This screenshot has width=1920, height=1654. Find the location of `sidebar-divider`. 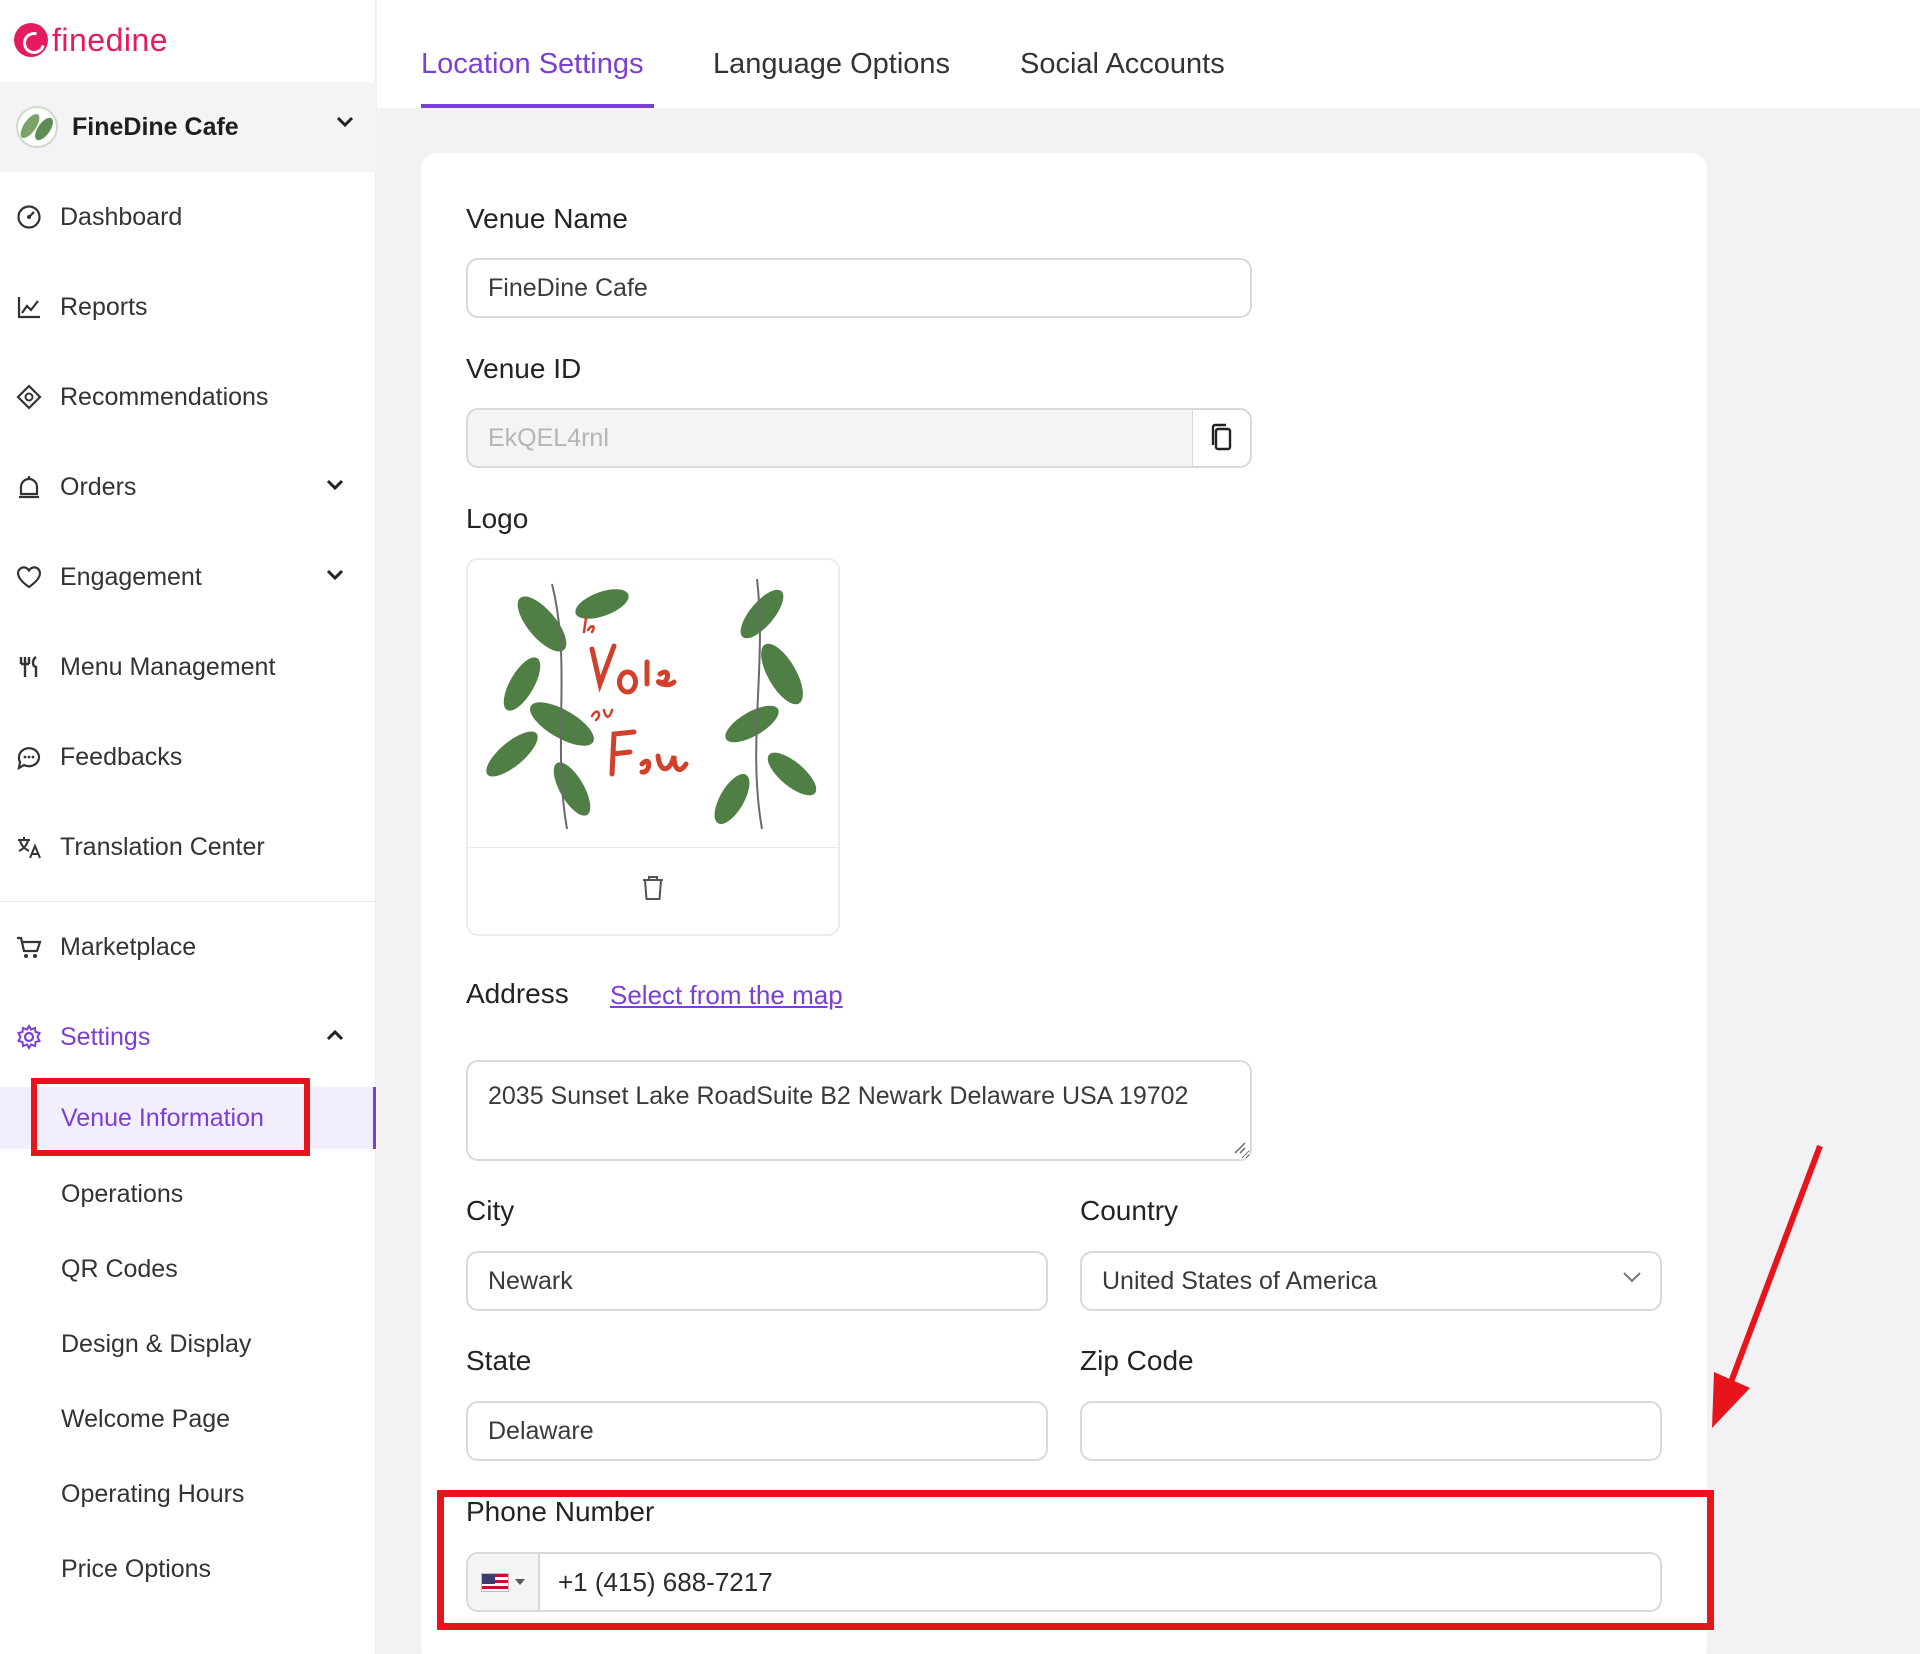

sidebar-divider is located at coordinates (188, 901).